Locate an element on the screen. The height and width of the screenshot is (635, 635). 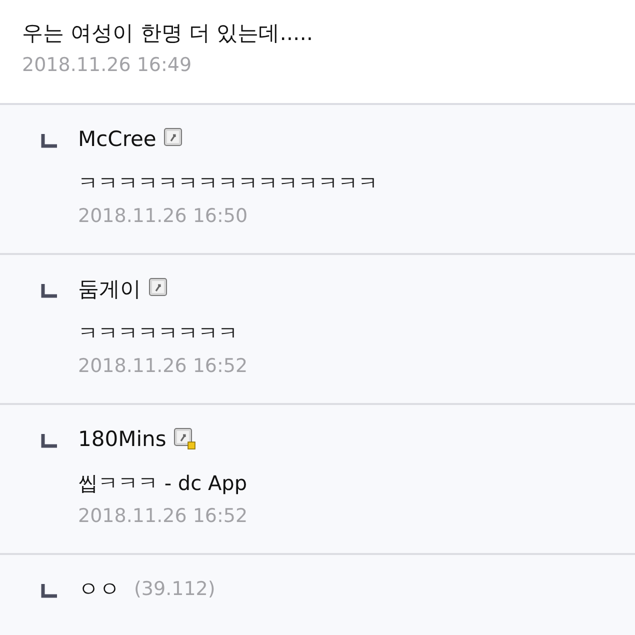
reply-text: ㅋㅋㅋㅋㅋㅋㅋㅋㅋㅋㅋㅋㅋㅋㅋ is located at coordinates (228, 183).